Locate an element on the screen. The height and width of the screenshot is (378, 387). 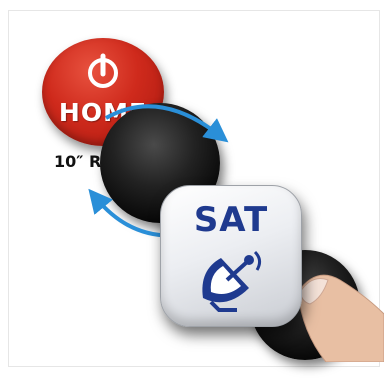
sat-button: SAT is located at coordinates (231, 256).